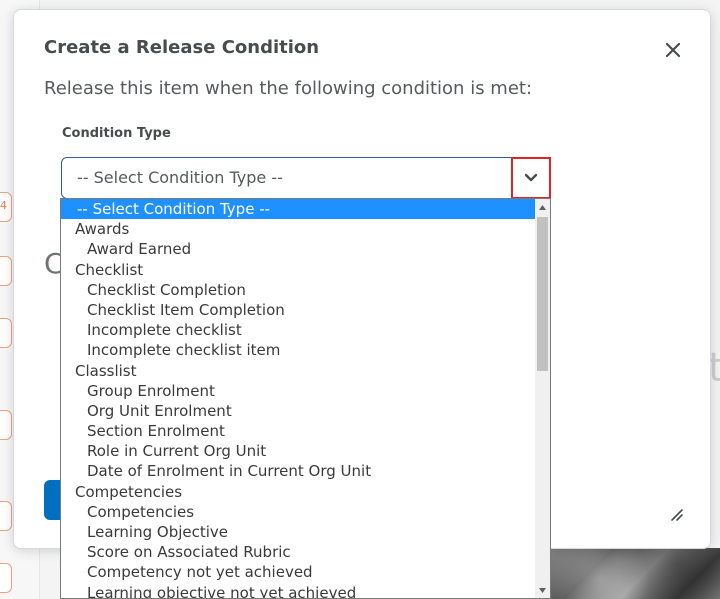 This screenshot has height=599, width=720. I want to click on dropdown-option: Incomplete checklist, so click(298, 330).